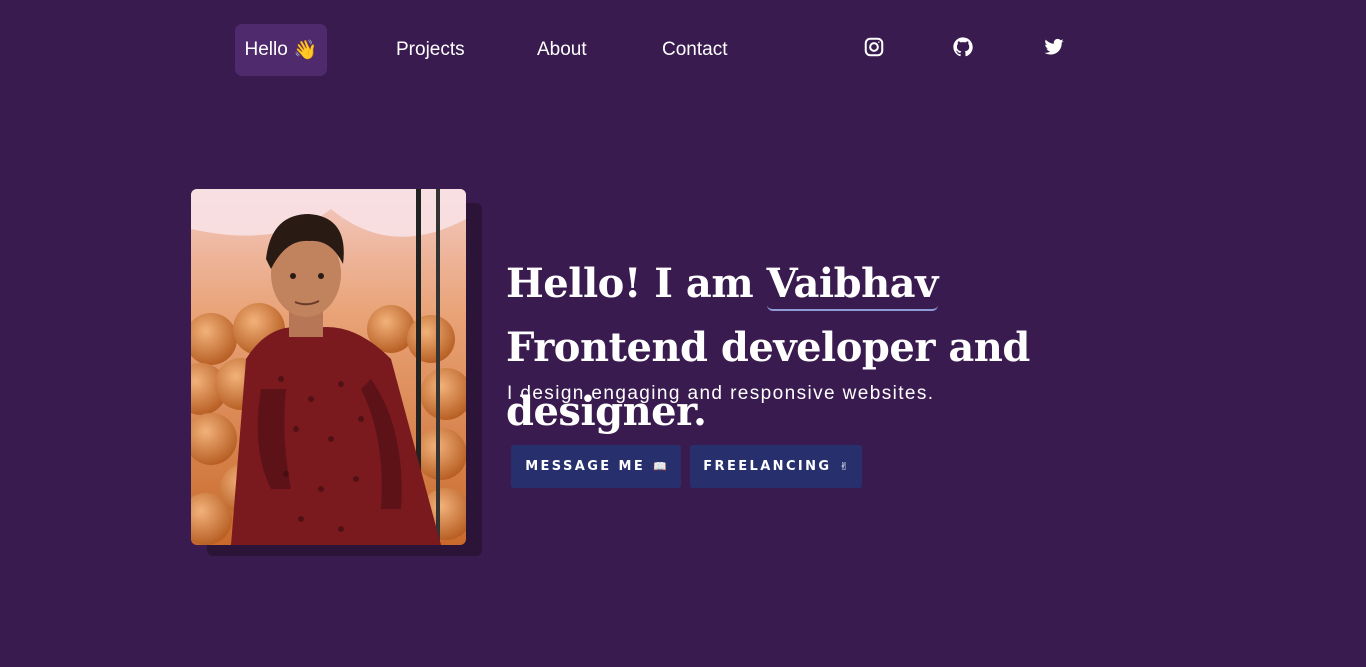  I want to click on hero-name: Vaibhav, so click(852, 285).